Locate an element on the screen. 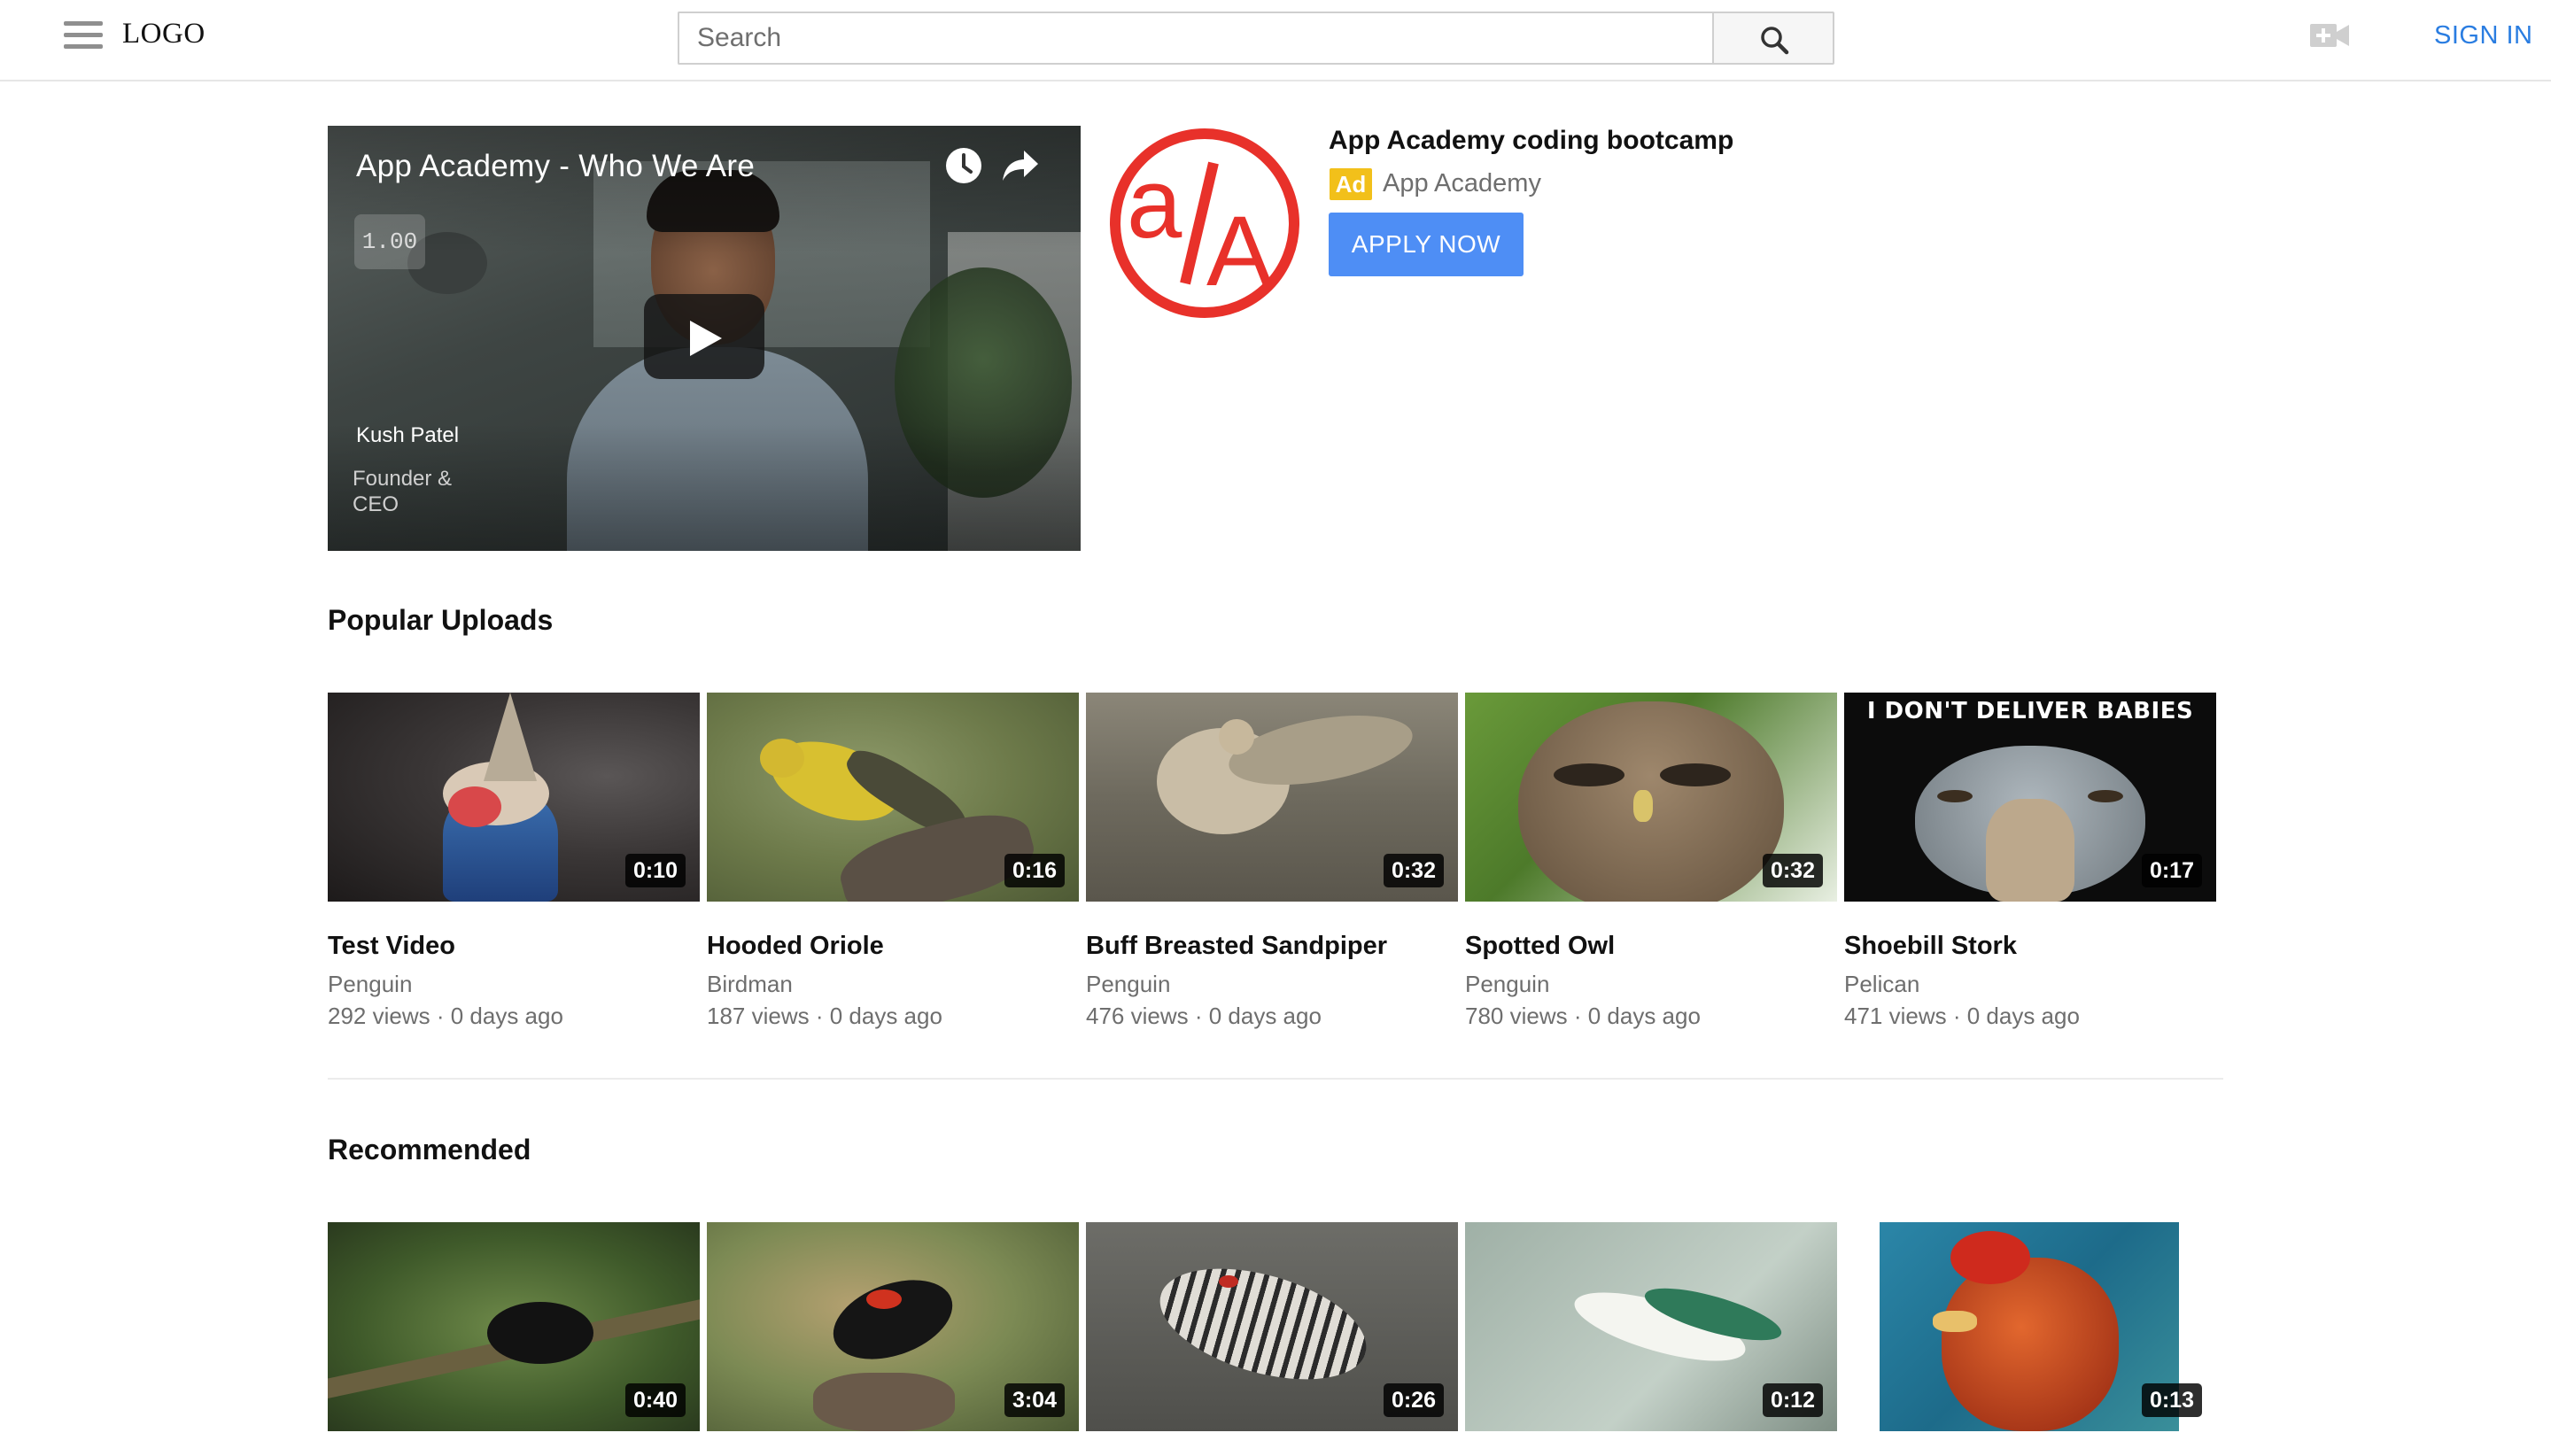 Image resolution: width=2551 pixels, height=1456 pixels. video-title: Buff Breasted Sandpiper is located at coordinates (1236, 947).